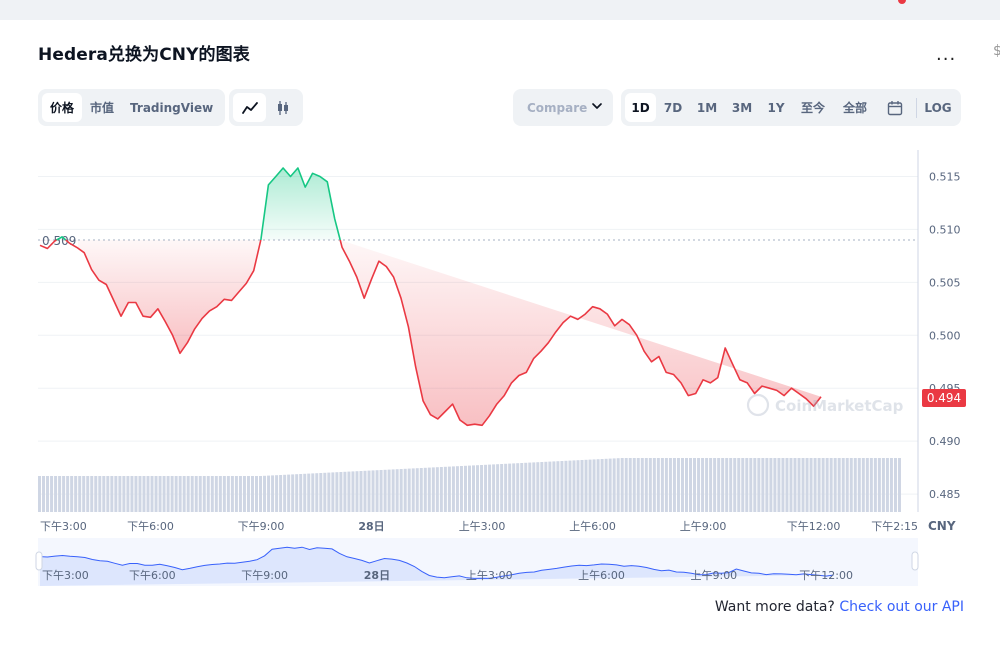  Describe the element at coordinates (901, 607) in the screenshot. I see `api-link: Check out our API` at that location.